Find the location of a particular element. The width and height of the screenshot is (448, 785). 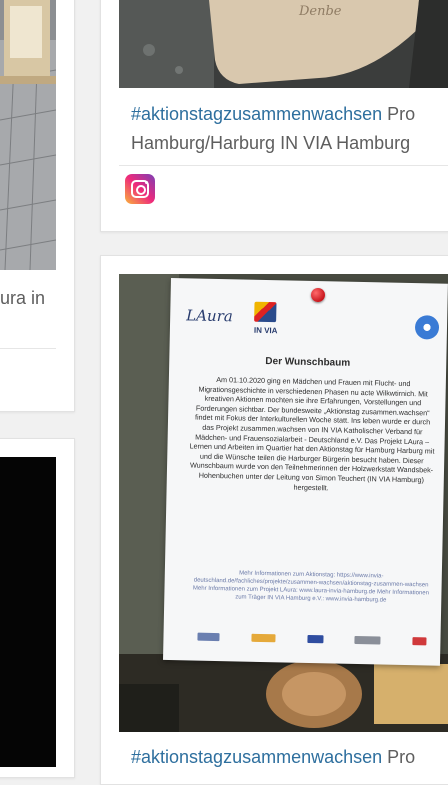

street-photo-graphic is located at coordinates (28, 135).